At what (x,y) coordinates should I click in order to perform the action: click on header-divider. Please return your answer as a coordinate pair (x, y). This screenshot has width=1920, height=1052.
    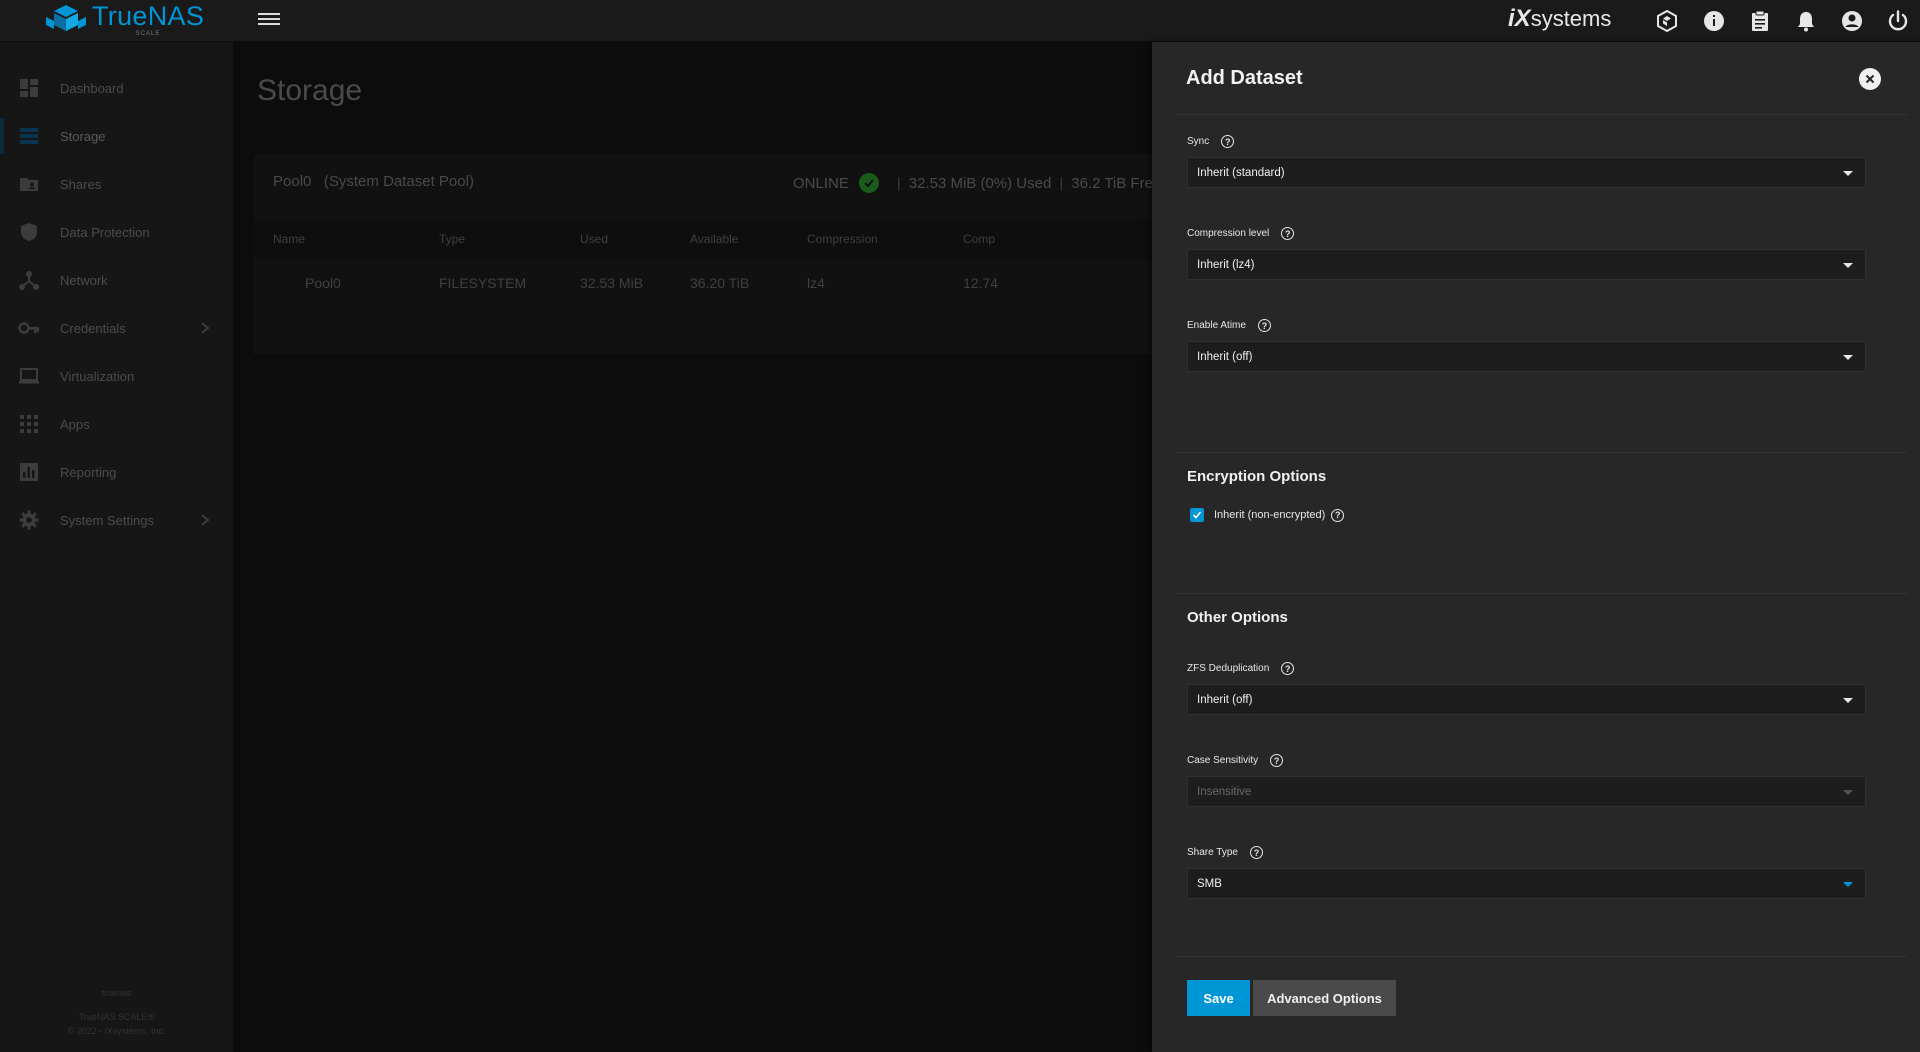
    Looking at the image, I should click on (1540, 114).